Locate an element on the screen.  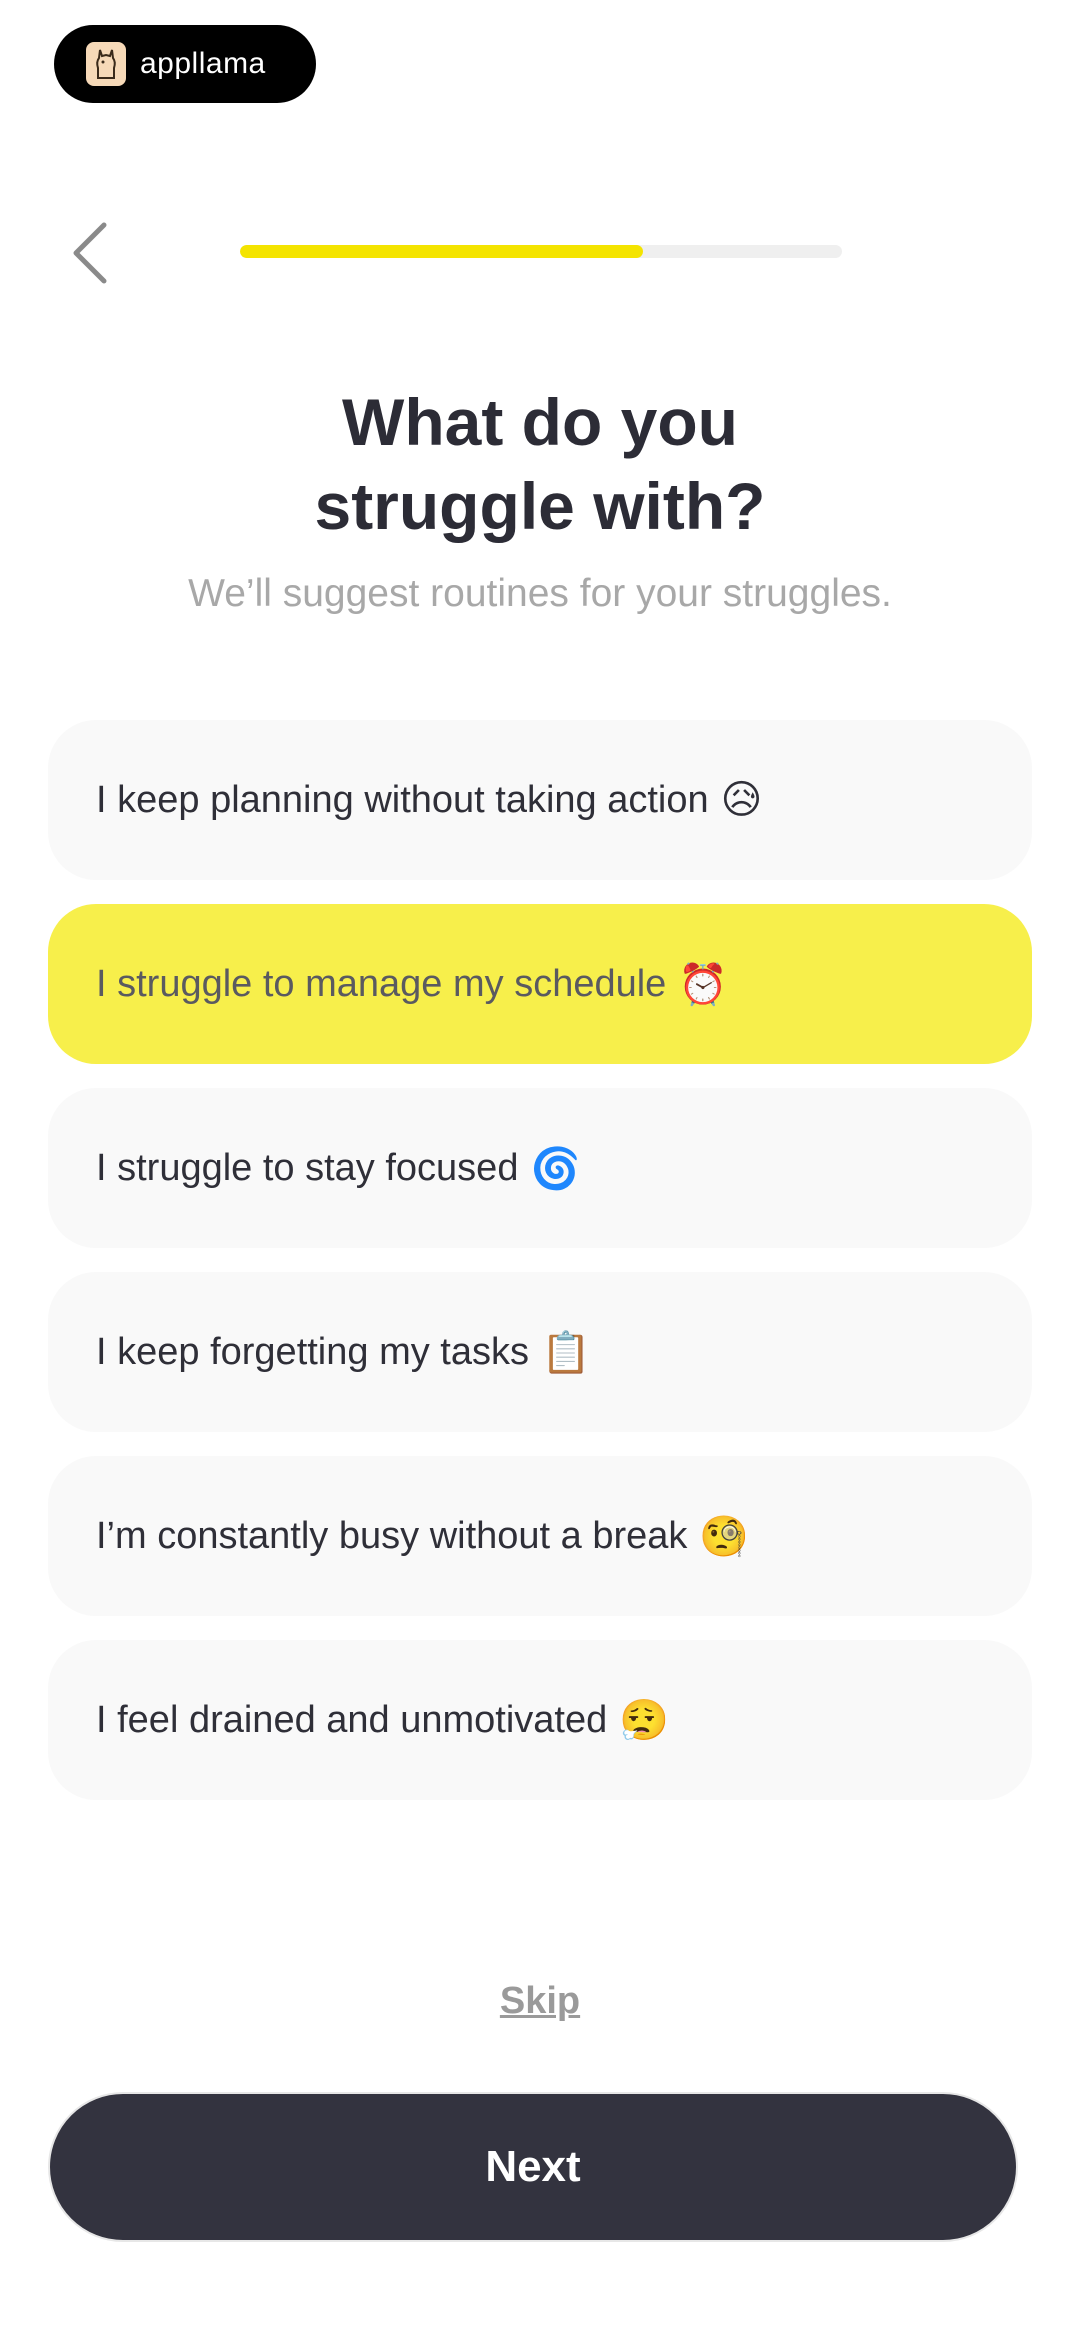
alarm-clock-icon: ⏰ is located at coordinates (703, 984).